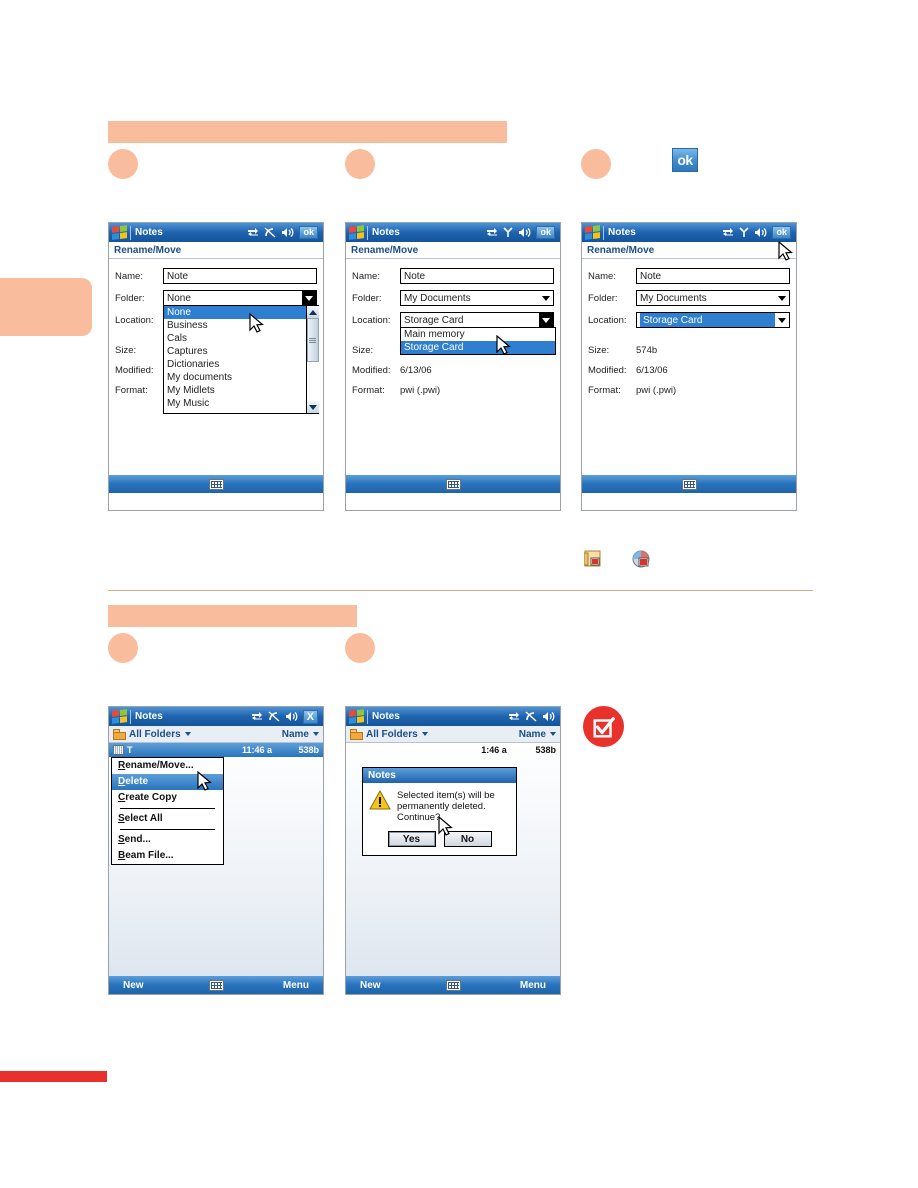 This screenshot has height=1188, width=918. I want to click on page-side-tab, so click(46, 307).